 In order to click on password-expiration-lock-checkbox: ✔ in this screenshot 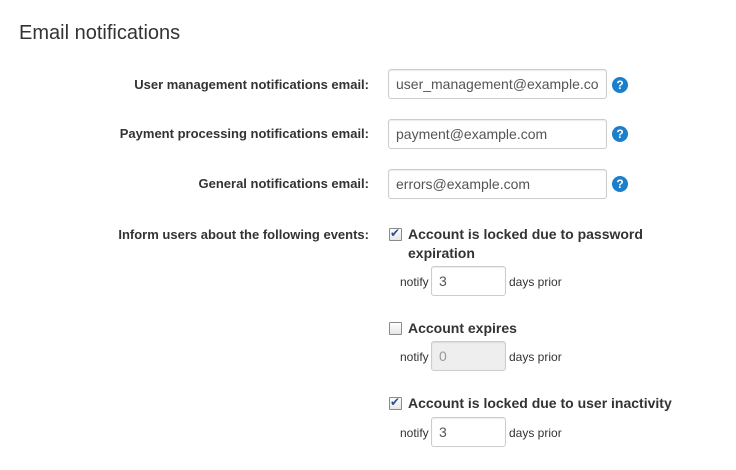, I will do `click(395, 233)`.